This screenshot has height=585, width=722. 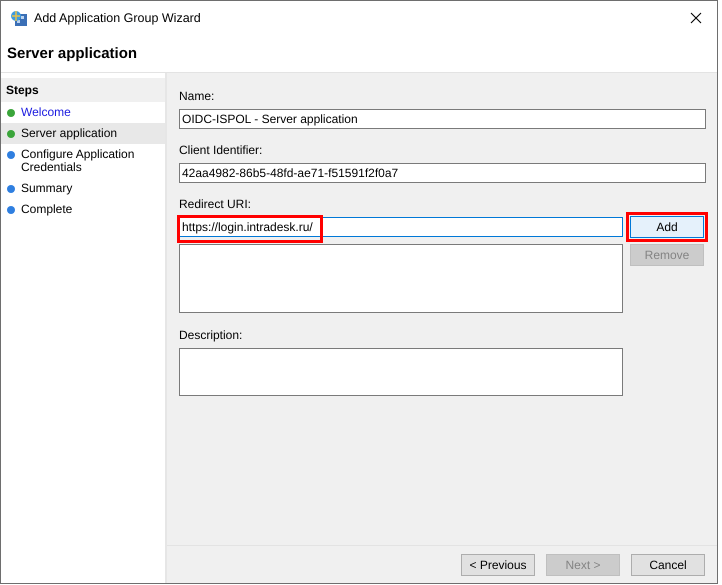 I want to click on step-item: Server application, so click(x=83, y=133).